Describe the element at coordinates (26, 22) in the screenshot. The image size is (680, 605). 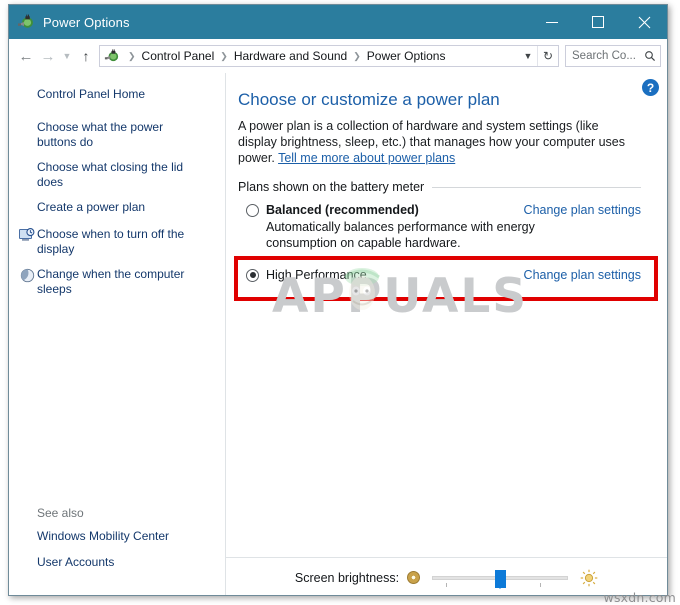
I see `power-plug-battery-icon` at that location.